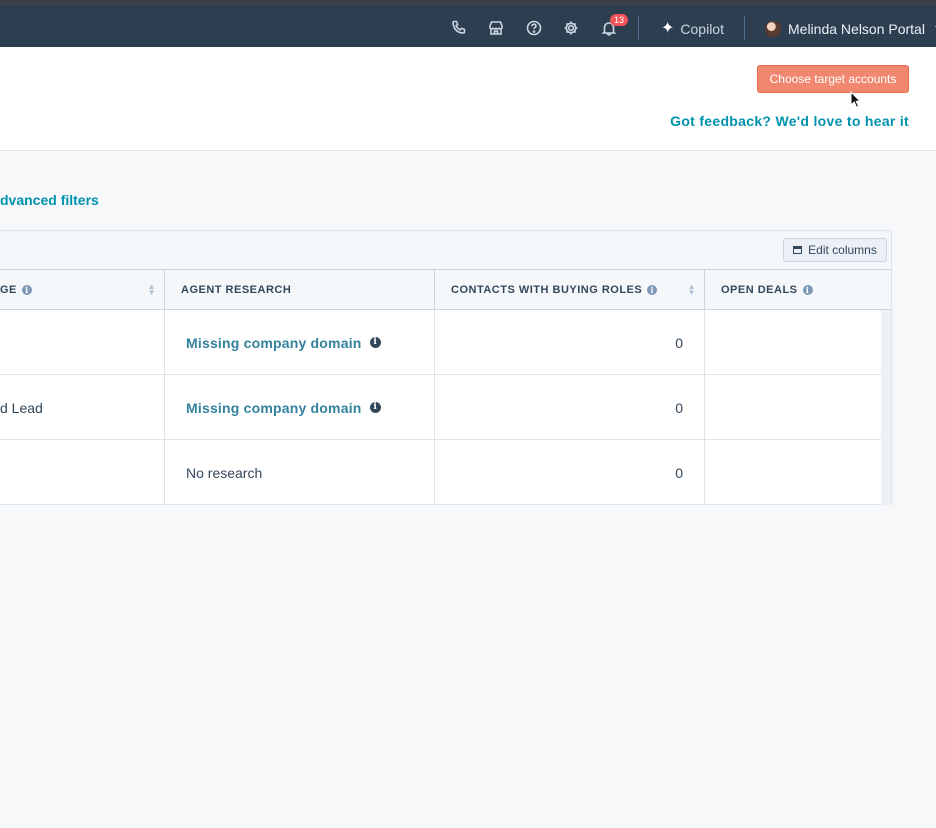 The width and height of the screenshot is (936, 828). What do you see at coordinates (459, 28) in the screenshot?
I see `phone-icon` at bounding box center [459, 28].